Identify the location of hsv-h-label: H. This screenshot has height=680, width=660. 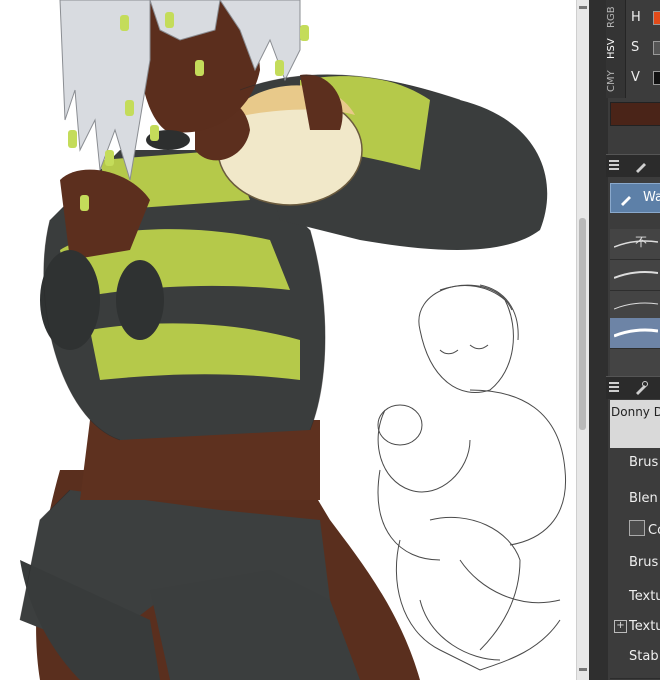
(636, 17).